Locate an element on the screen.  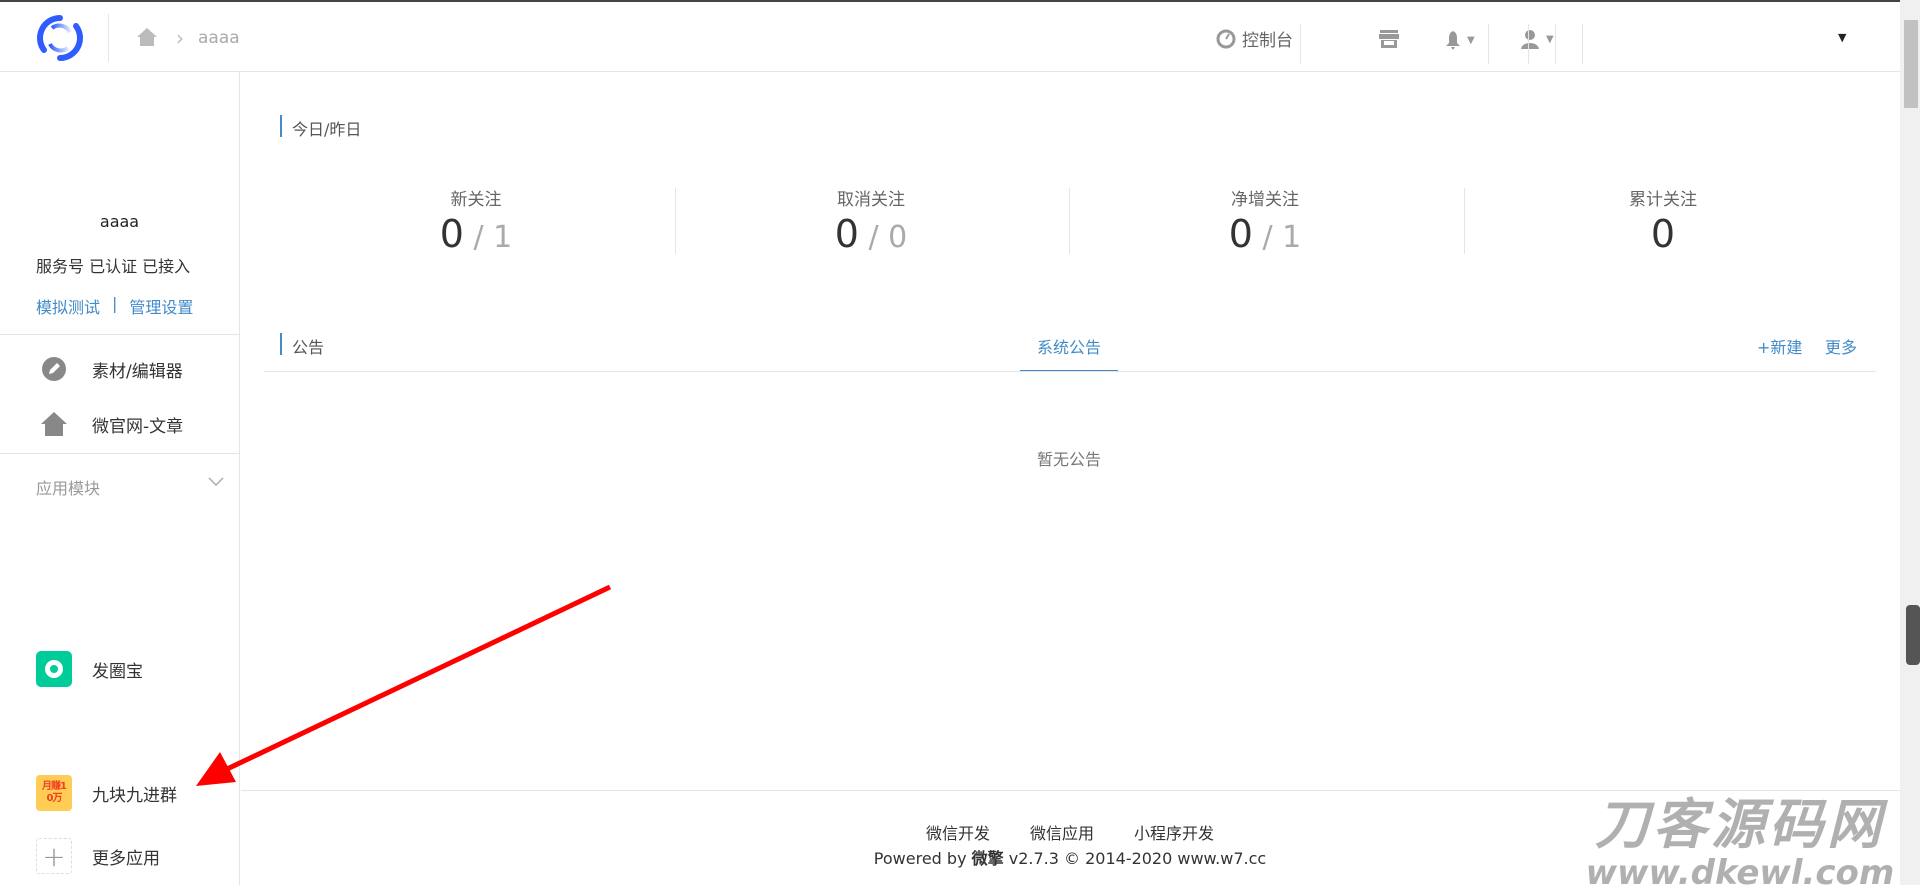
top-header: › aaaa 控制台 ▼ ▼ ▼ is located at coordinates (950, 37).